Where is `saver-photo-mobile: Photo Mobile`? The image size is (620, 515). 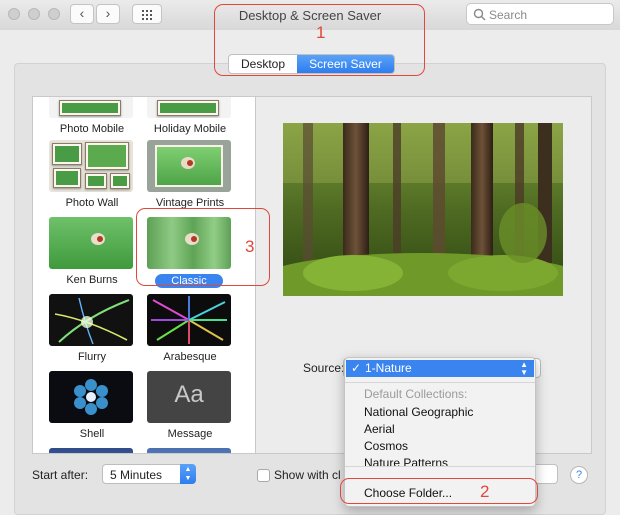 saver-photo-mobile: Photo Mobile is located at coordinates (92, 120).